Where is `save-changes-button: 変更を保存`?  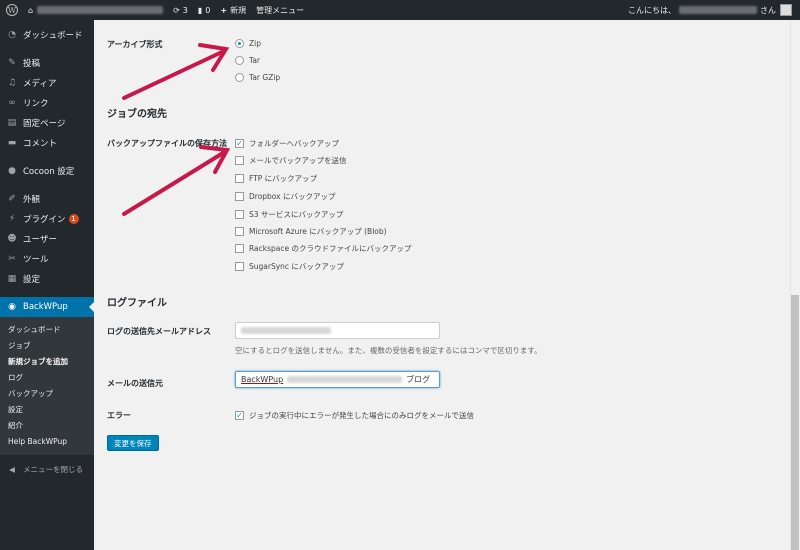
save-changes-button: 変更を保存 is located at coordinates (133, 443).